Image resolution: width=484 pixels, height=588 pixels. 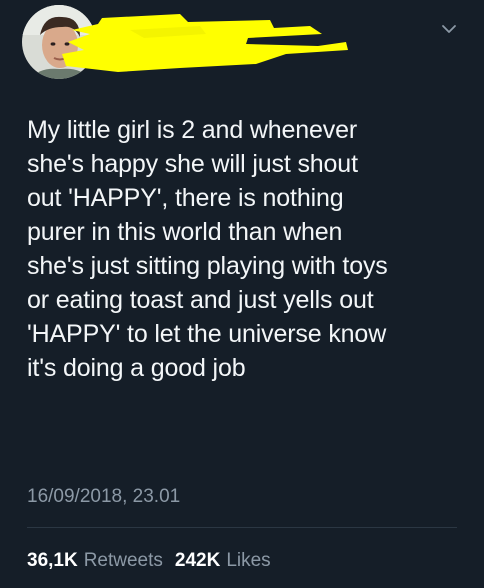 I want to click on retweets-label: Retweets, so click(x=123, y=560).